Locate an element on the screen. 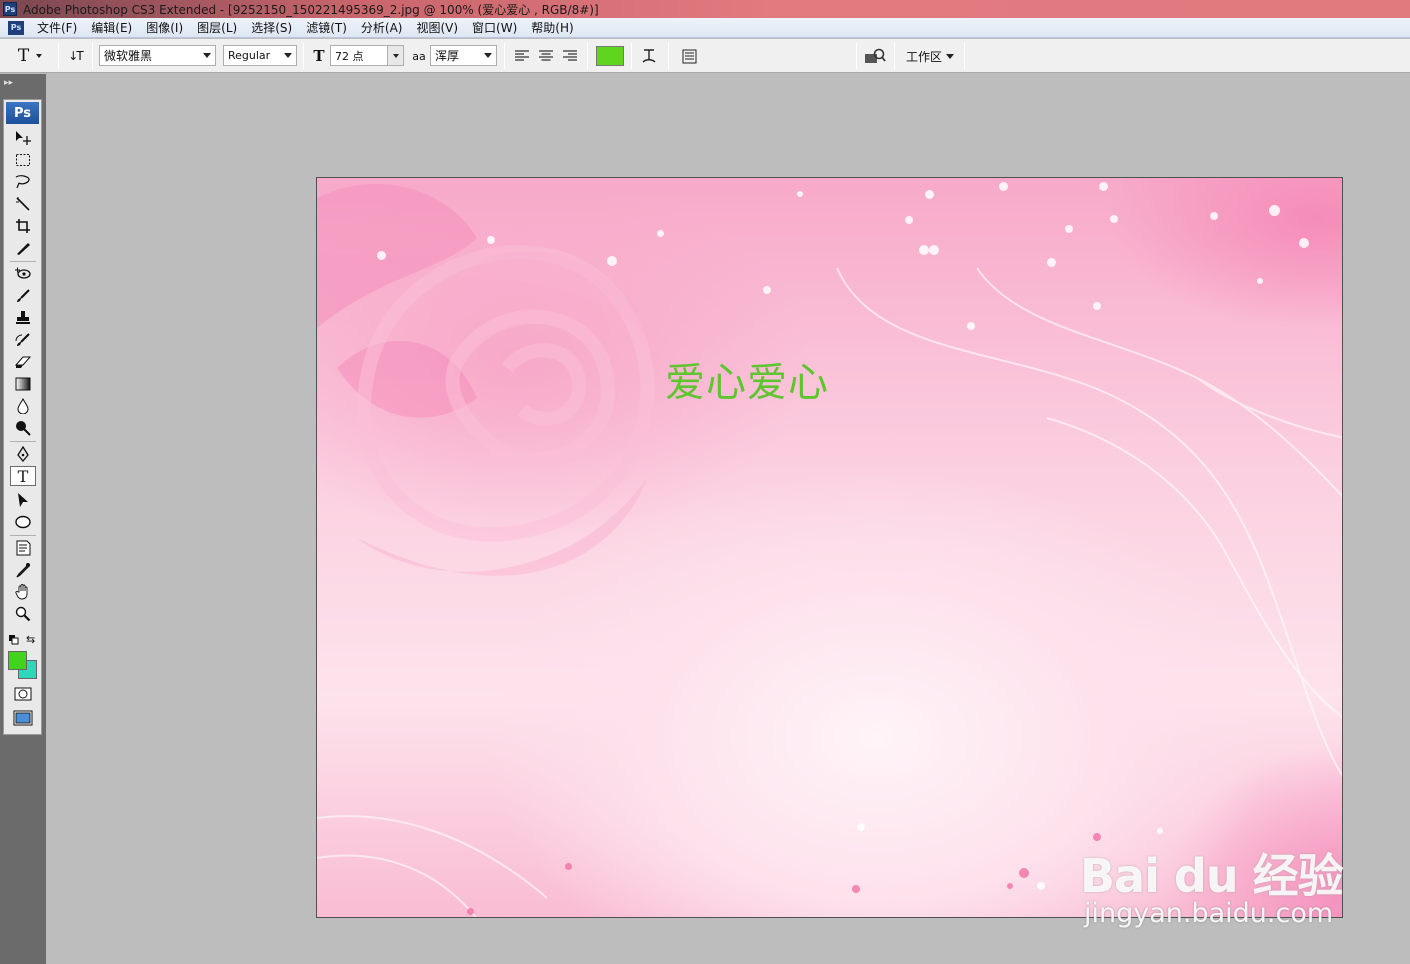  align-right-button is located at coordinates (570, 56).